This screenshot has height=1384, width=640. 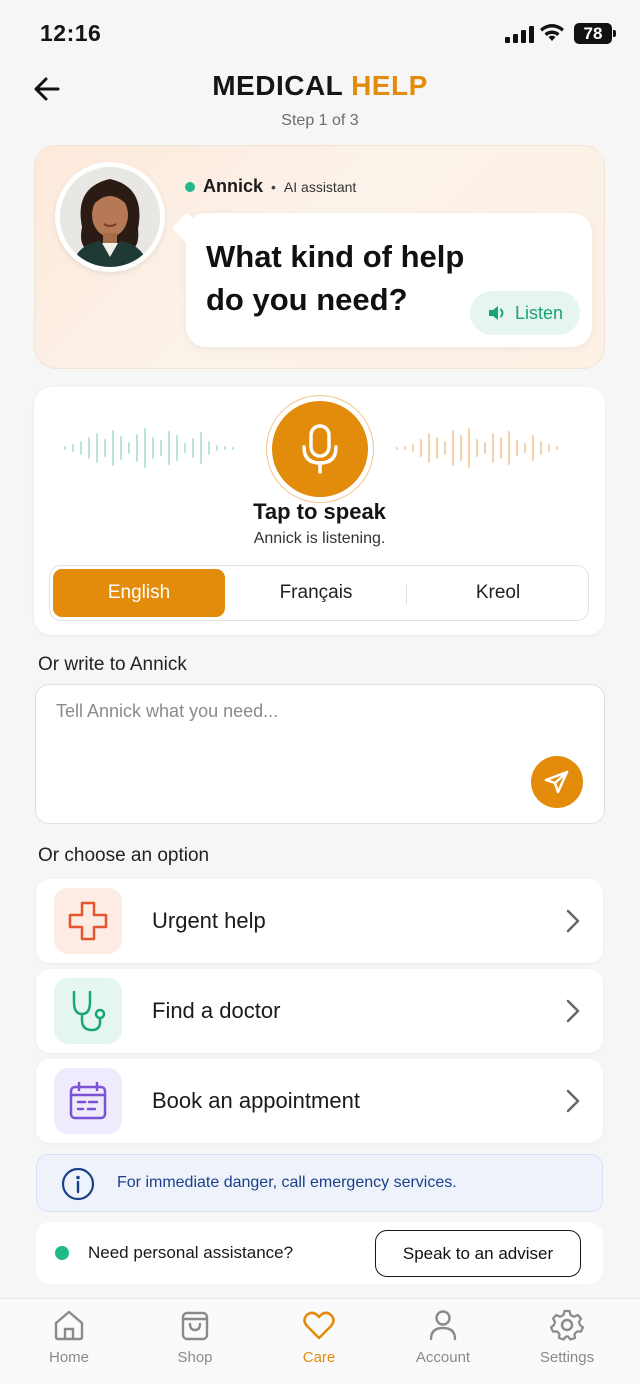 What do you see at coordinates (478, 1253) in the screenshot?
I see `speak-to-adviser-button: Speak to an adviser` at bounding box center [478, 1253].